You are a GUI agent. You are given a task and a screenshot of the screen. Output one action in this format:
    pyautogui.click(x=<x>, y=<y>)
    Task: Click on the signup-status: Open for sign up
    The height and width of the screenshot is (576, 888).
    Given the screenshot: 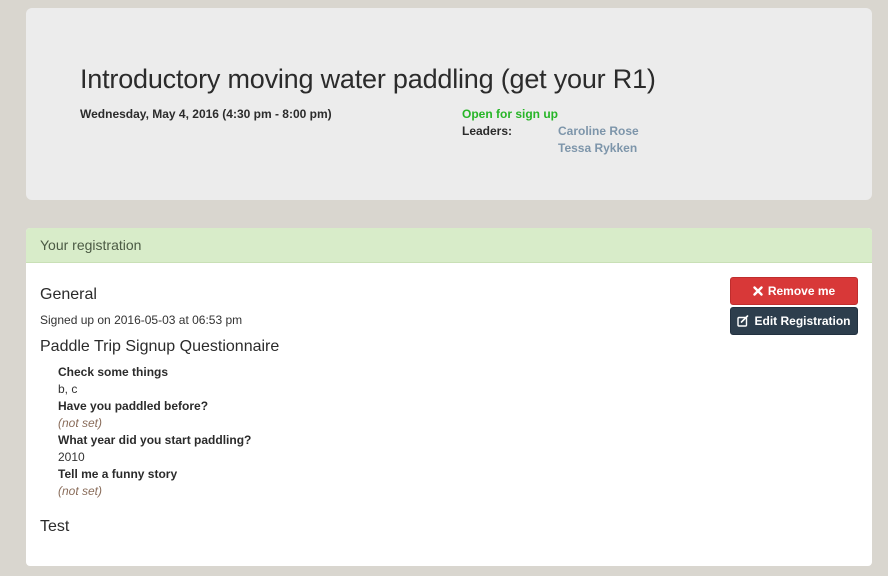 What is the action you would take?
    pyautogui.click(x=510, y=114)
    